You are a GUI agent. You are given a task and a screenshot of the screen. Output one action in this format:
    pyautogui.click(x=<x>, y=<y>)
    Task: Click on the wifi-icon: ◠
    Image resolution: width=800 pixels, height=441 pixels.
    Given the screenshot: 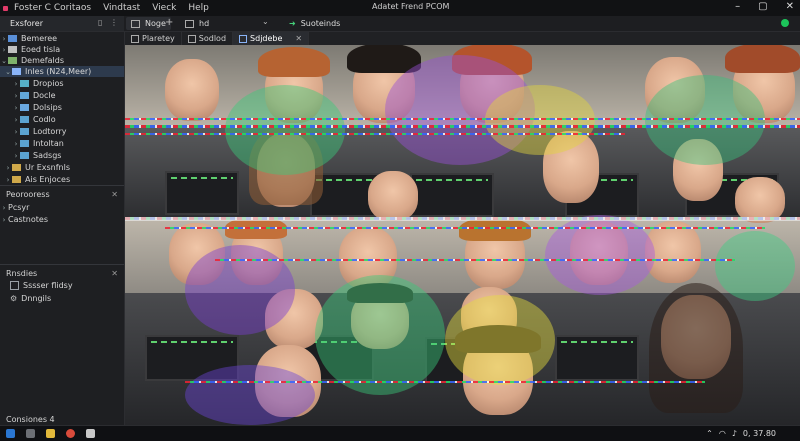 What is the action you would take?
    pyautogui.click(x=722, y=433)
    